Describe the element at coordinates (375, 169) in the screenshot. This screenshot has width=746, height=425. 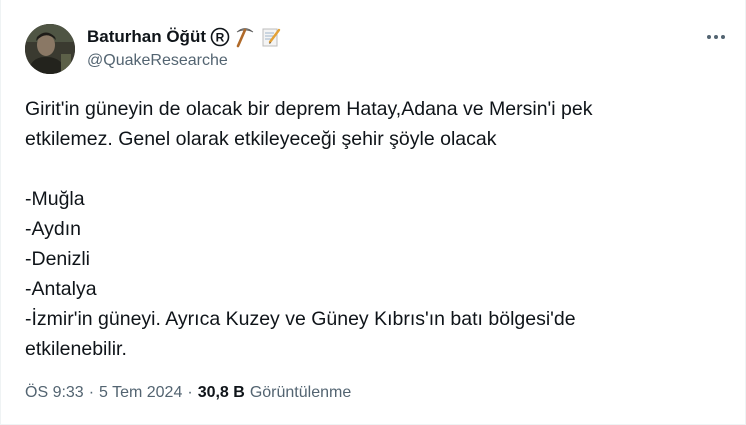
I see `tweet-line` at that location.